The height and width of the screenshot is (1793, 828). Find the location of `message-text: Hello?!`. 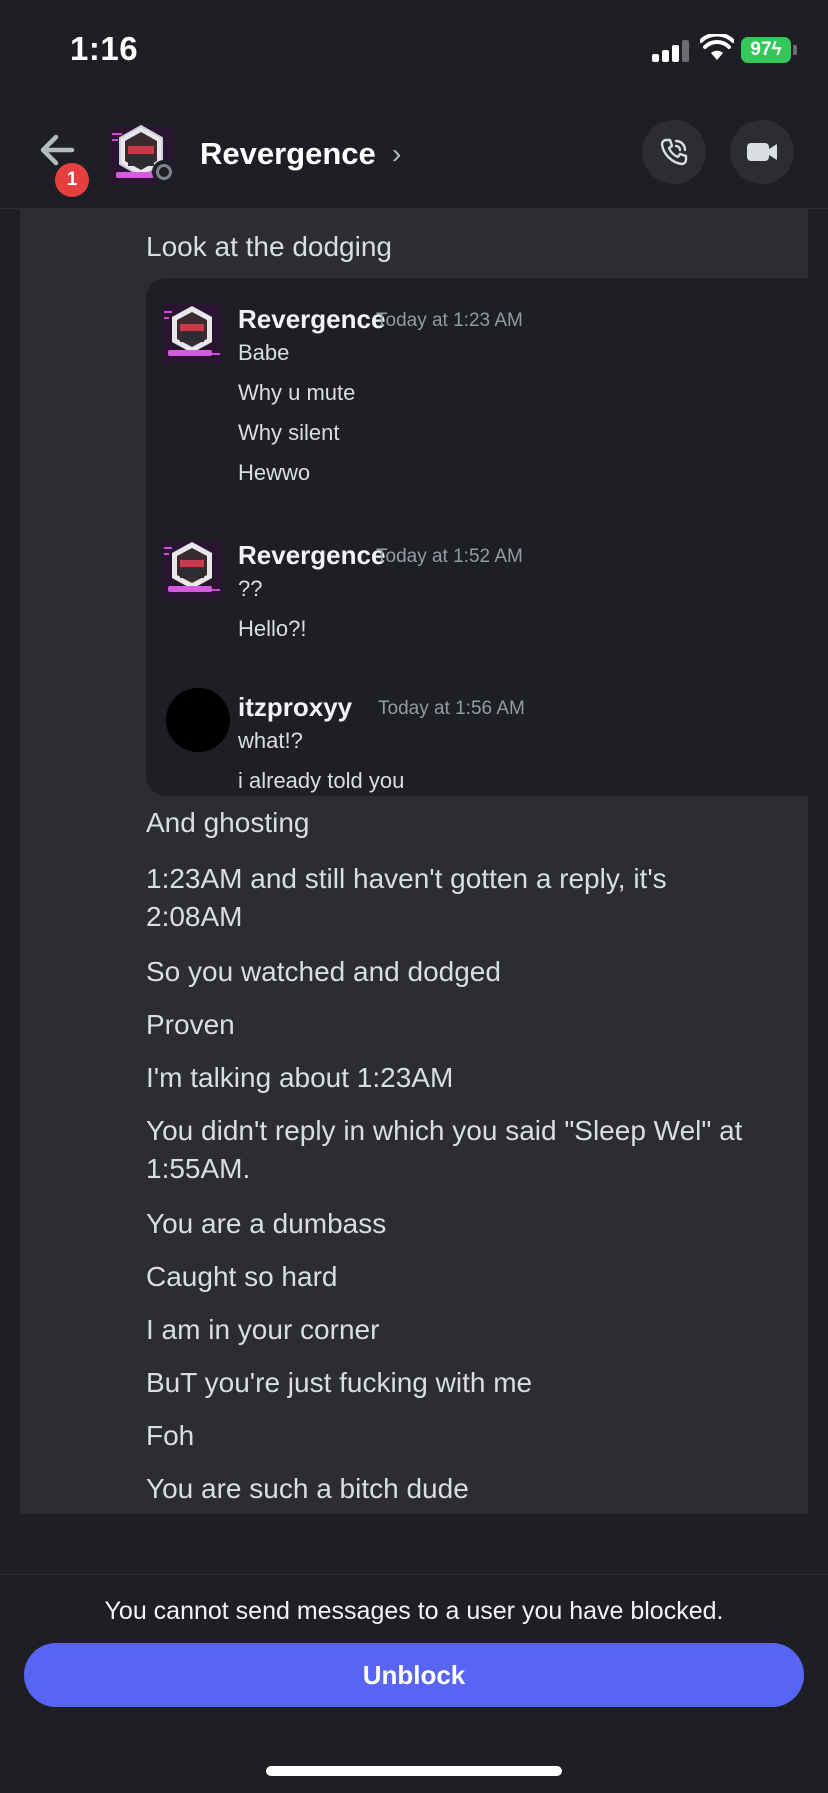

message-text: Hello?! is located at coordinates (272, 628).